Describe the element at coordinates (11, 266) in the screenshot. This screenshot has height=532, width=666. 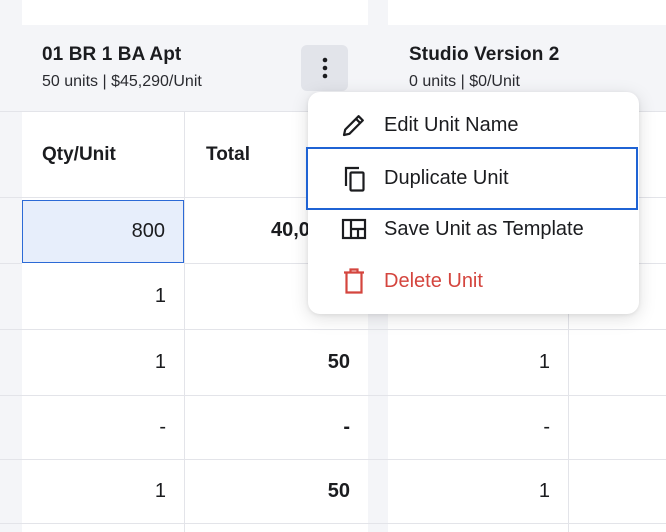
I see `left-gutter` at that location.